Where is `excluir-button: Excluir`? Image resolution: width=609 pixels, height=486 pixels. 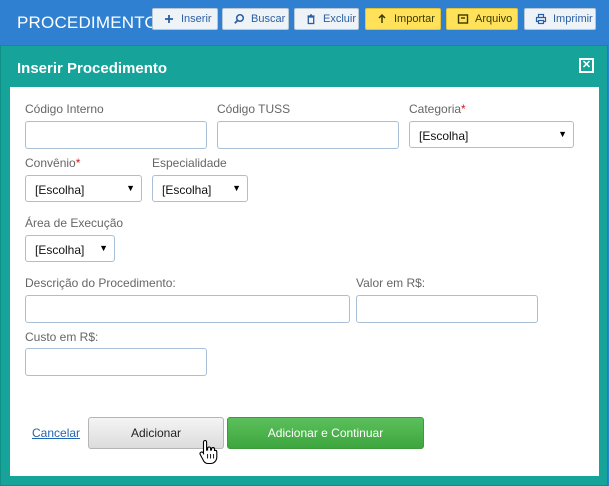 excluir-button: Excluir is located at coordinates (326, 19).